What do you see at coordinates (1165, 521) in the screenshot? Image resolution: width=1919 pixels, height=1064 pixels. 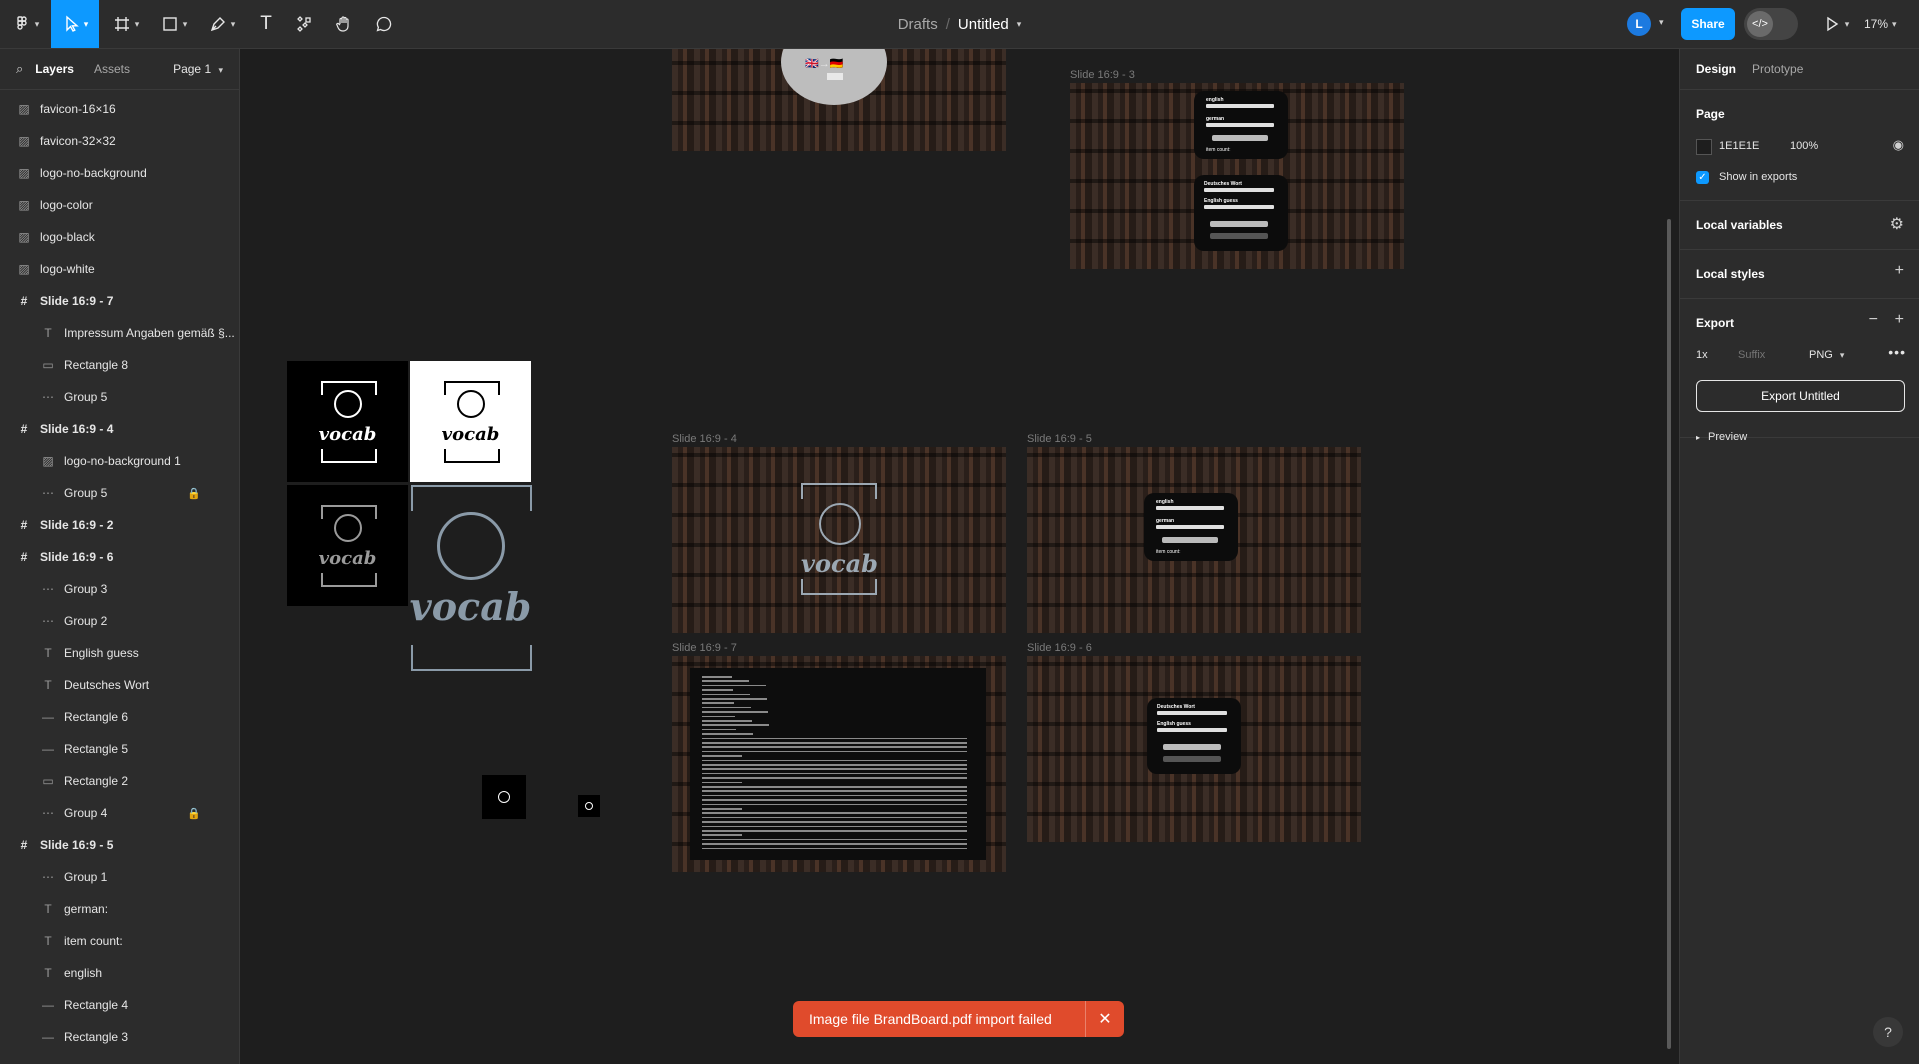 I see `card-label-german: german` at bounding box center [1165, 521].